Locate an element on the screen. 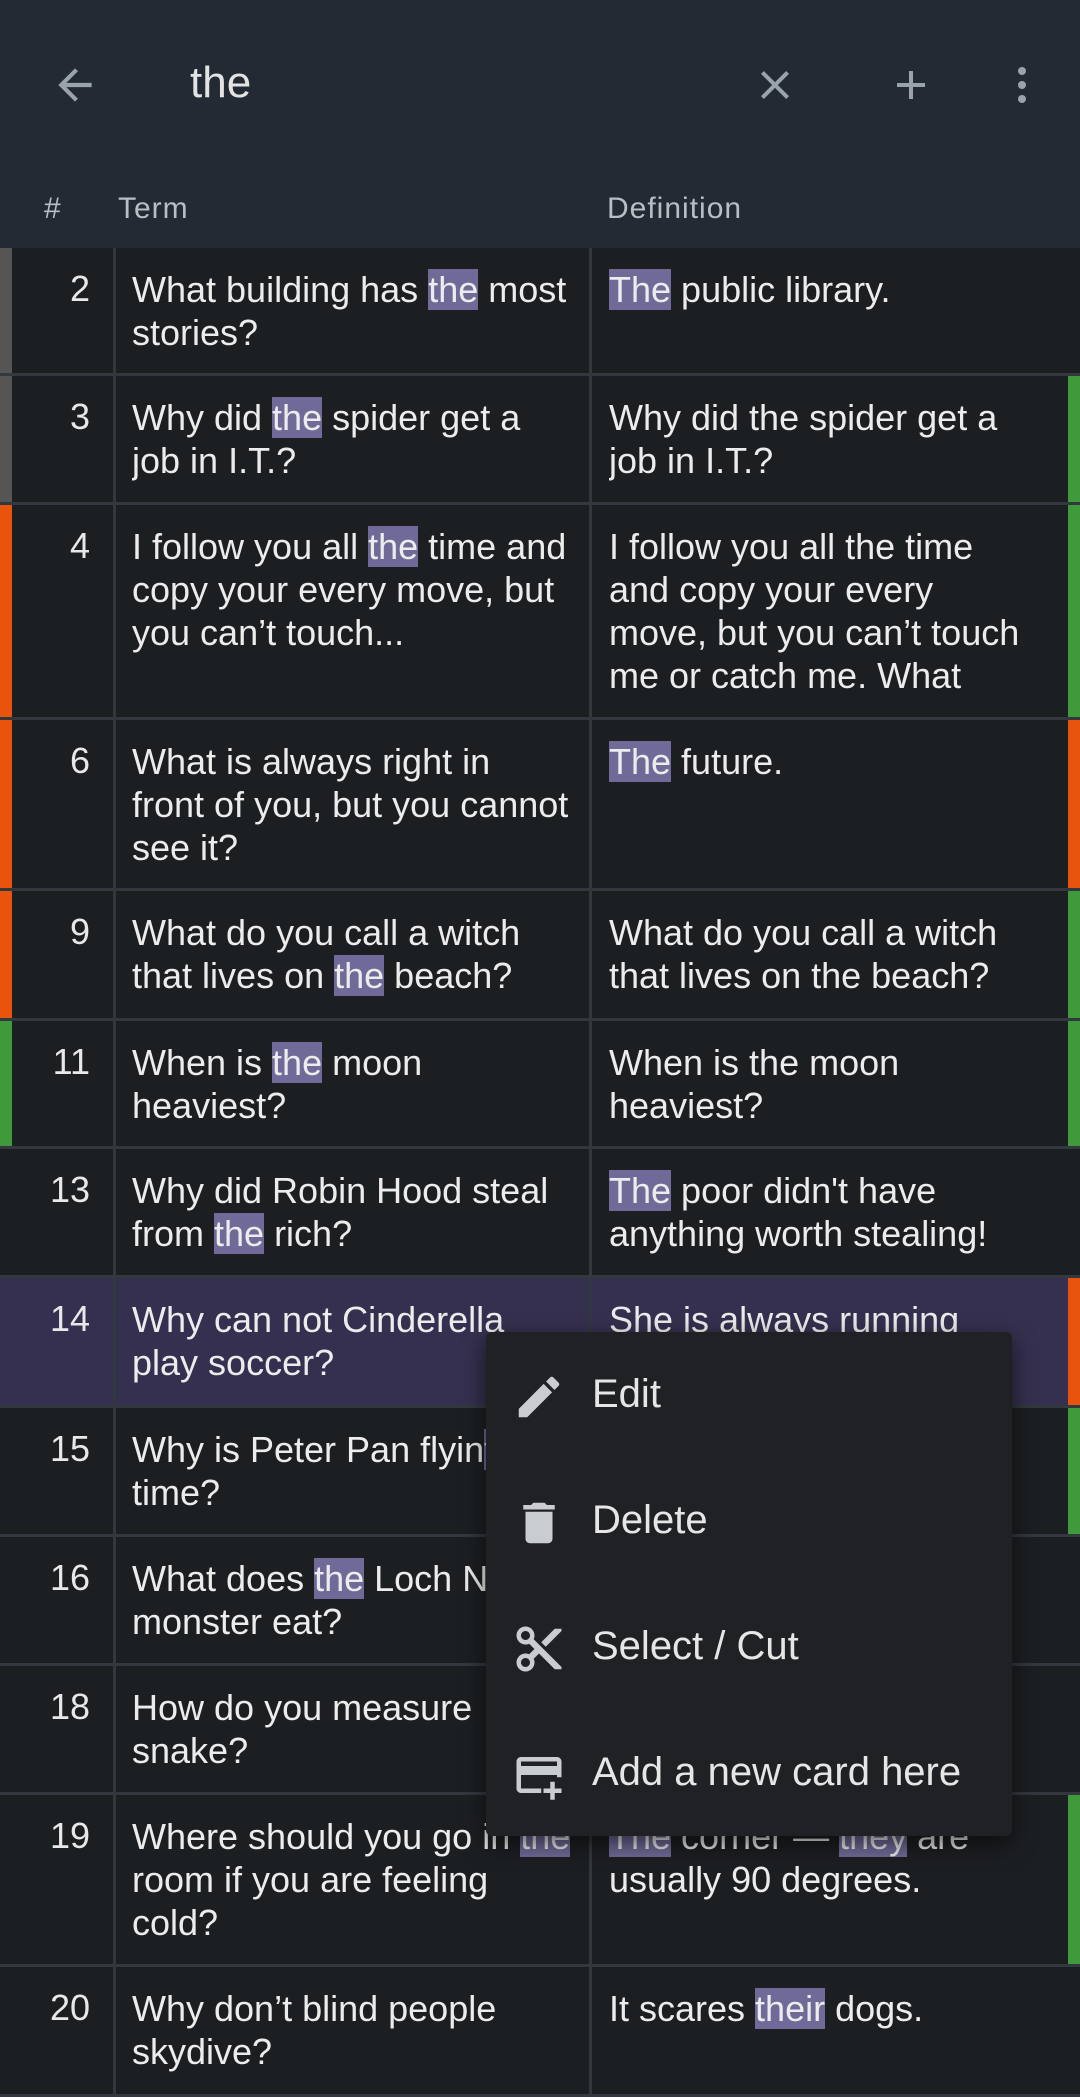 This screenshot has width=1080, height=2097. cell-text: What building has is located at coordinates (280, 289).